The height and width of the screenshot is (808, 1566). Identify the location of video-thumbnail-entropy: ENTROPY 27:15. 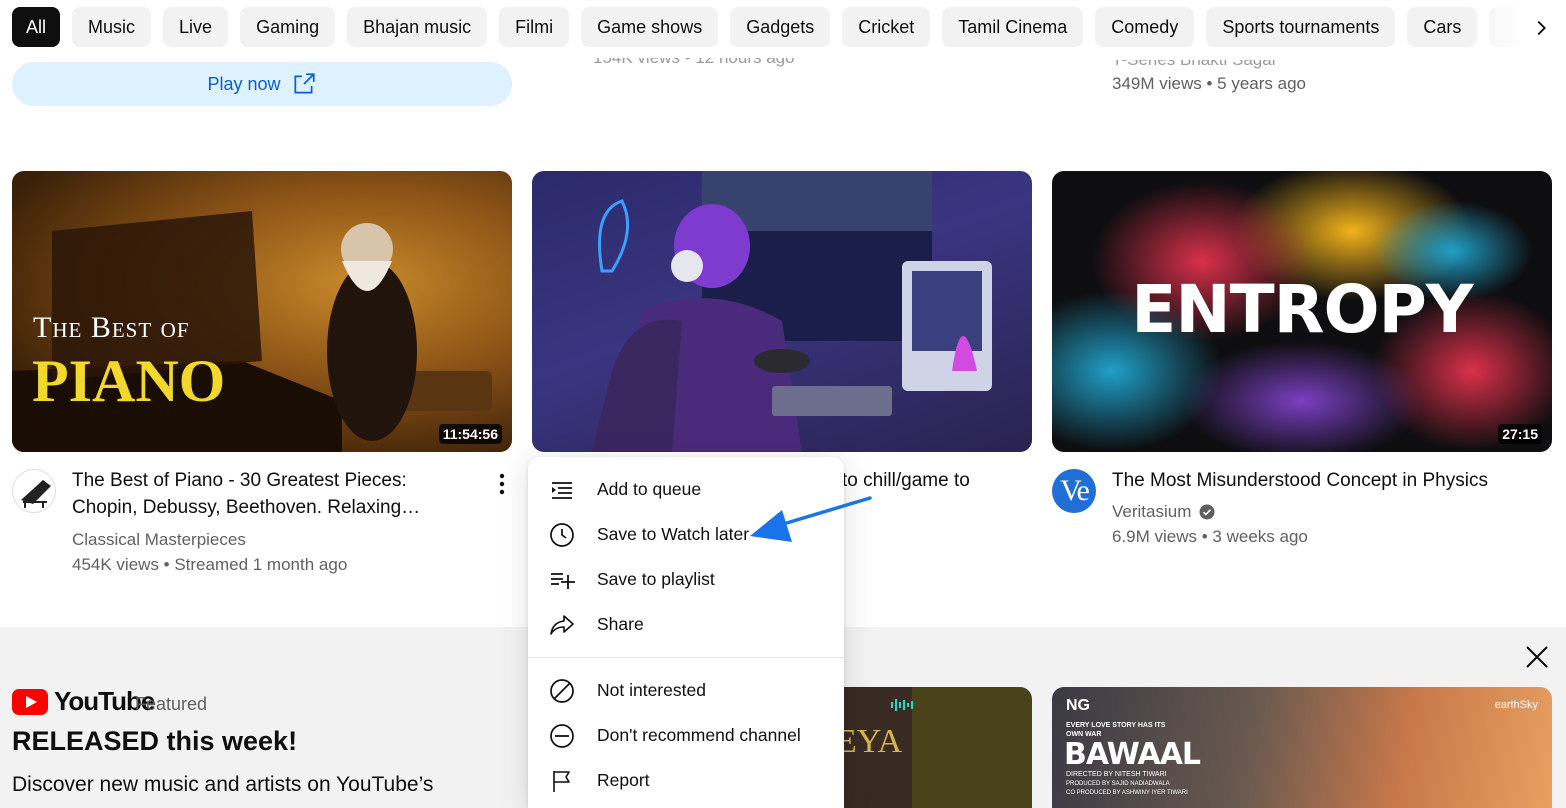
(1302, 311).